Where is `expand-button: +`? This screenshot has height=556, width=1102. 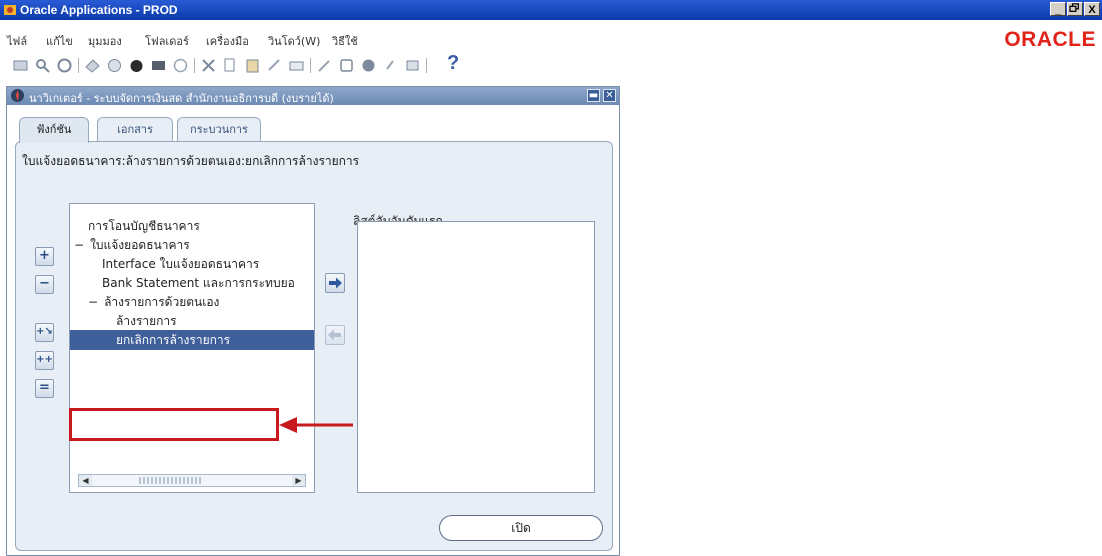
expand-button: + is located at coordinates (44, 256).